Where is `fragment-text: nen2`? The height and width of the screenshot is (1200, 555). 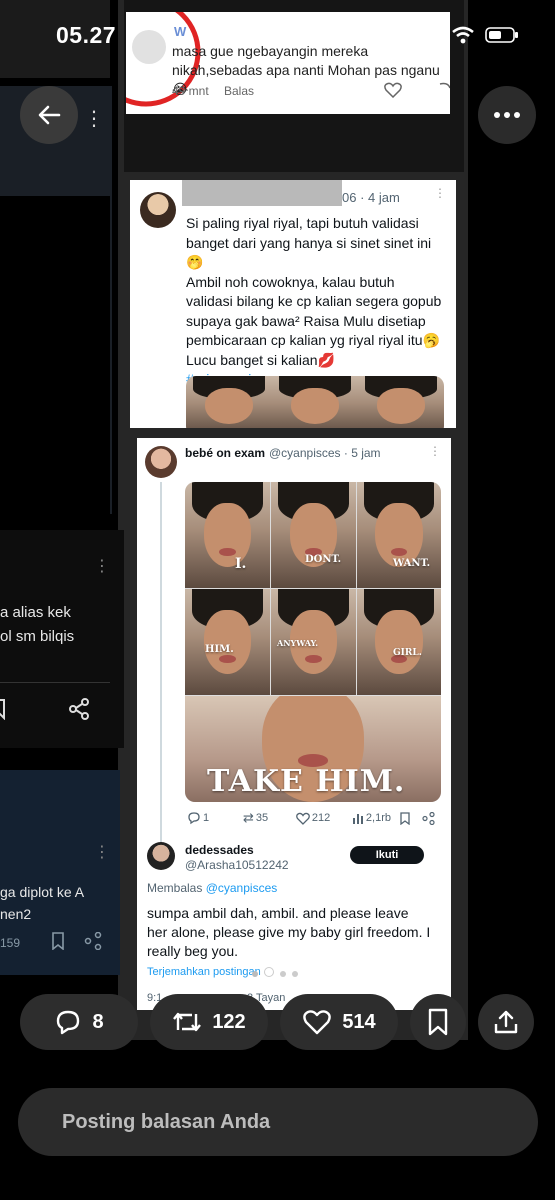
fragment-text: nen2 is located at coordinates (16, 914).